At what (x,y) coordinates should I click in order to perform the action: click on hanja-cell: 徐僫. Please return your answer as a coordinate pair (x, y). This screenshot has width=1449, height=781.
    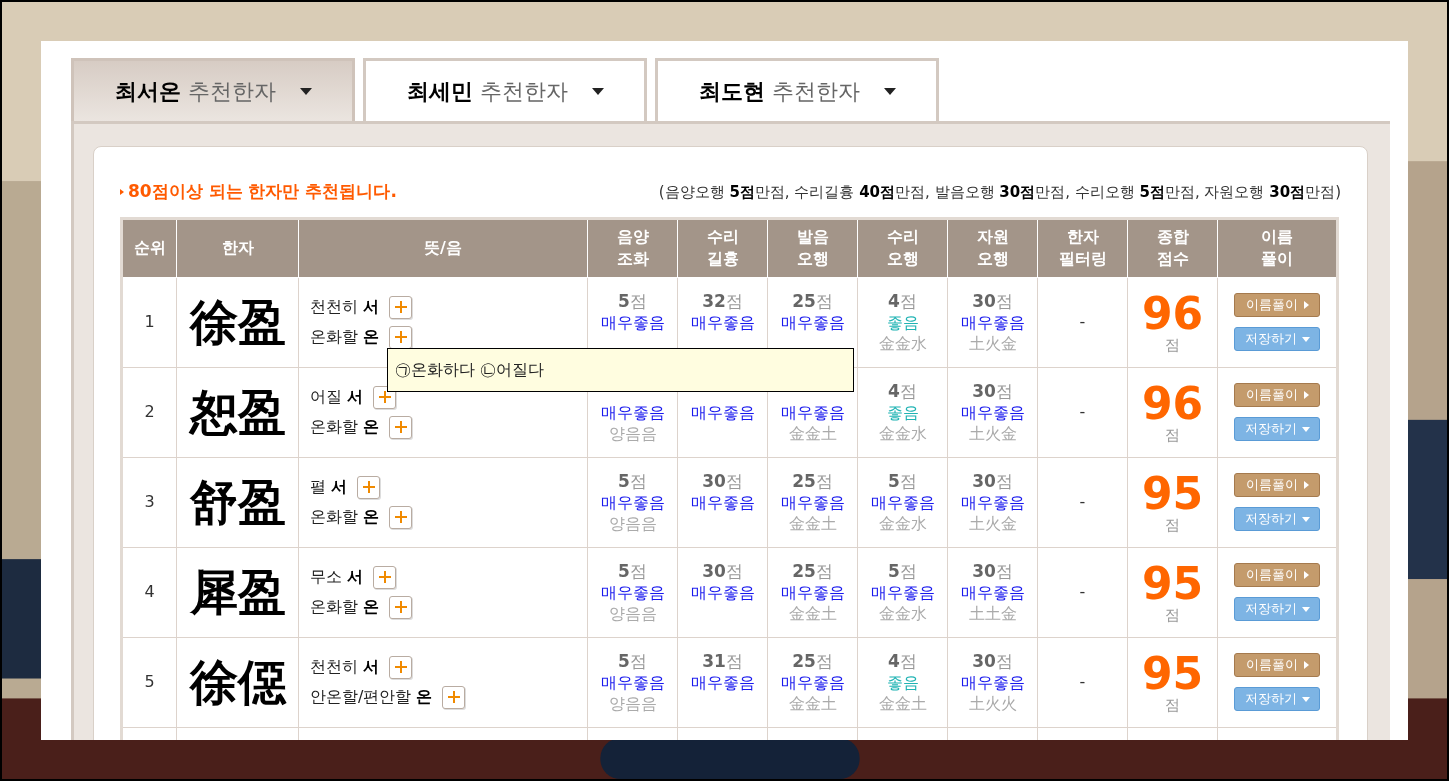
    Looking at the image, I should click on (237, 682).